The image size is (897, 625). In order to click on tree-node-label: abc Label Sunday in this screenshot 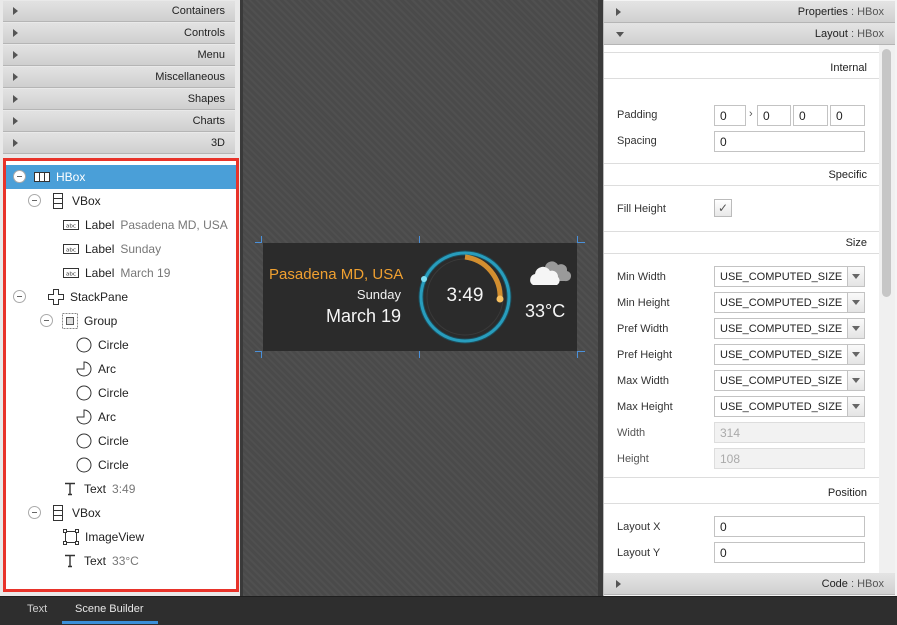, I will do `click(121, 249)`.